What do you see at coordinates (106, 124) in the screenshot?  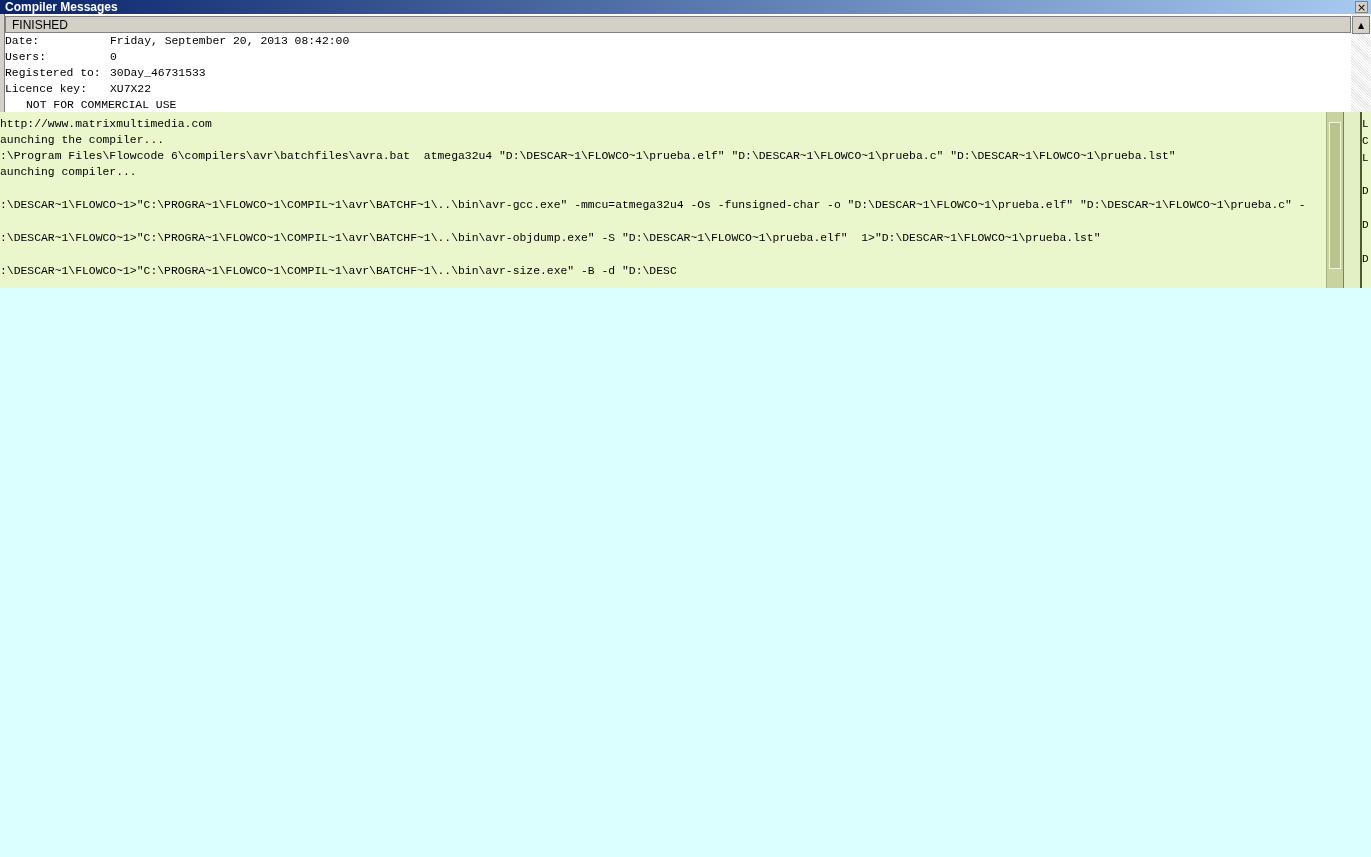 I see `log-line: http://www.matrixmultimedia.com` at bounding box center [106, 124].